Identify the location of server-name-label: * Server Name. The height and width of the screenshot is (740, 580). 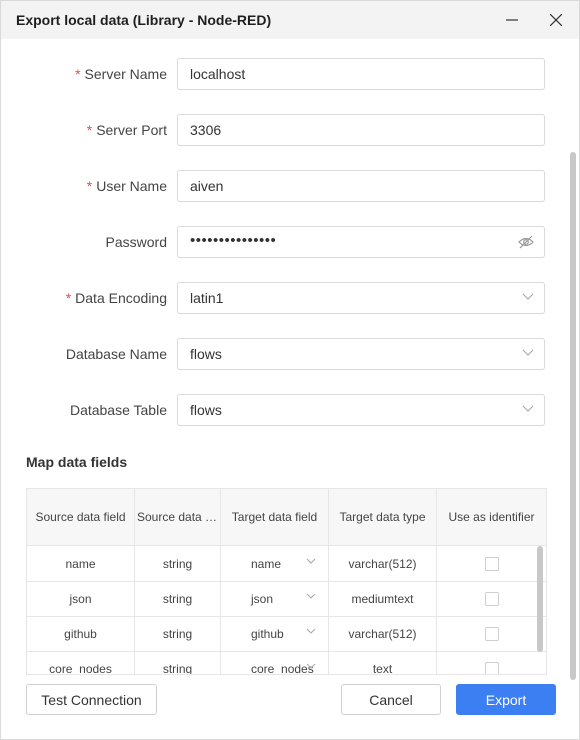
(121, 74).